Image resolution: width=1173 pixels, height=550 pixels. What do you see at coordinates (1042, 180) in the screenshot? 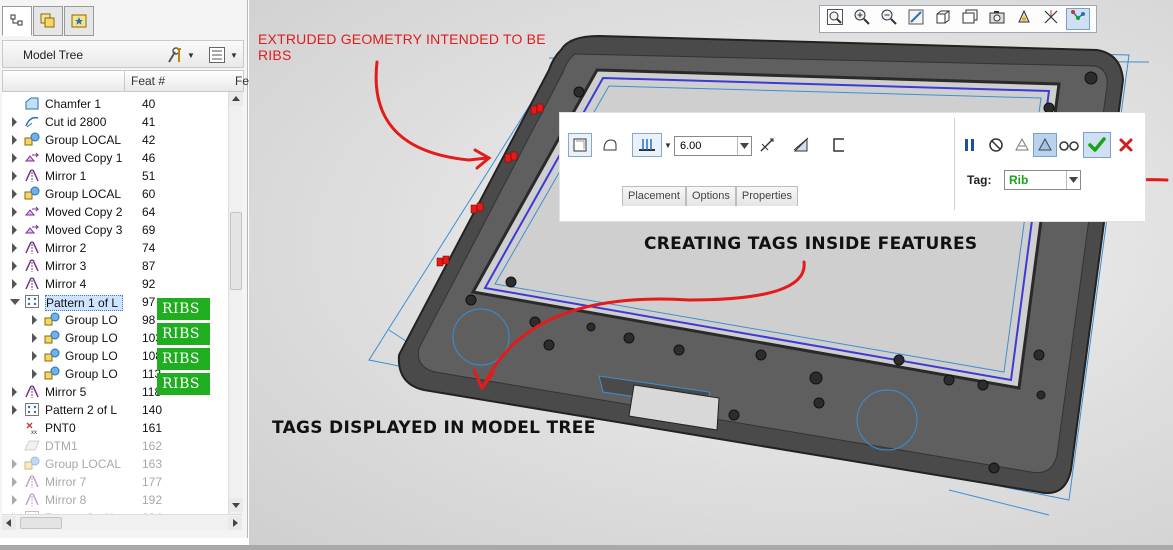
I see `tag-field: Rib` at bounding box center [1042, 180].